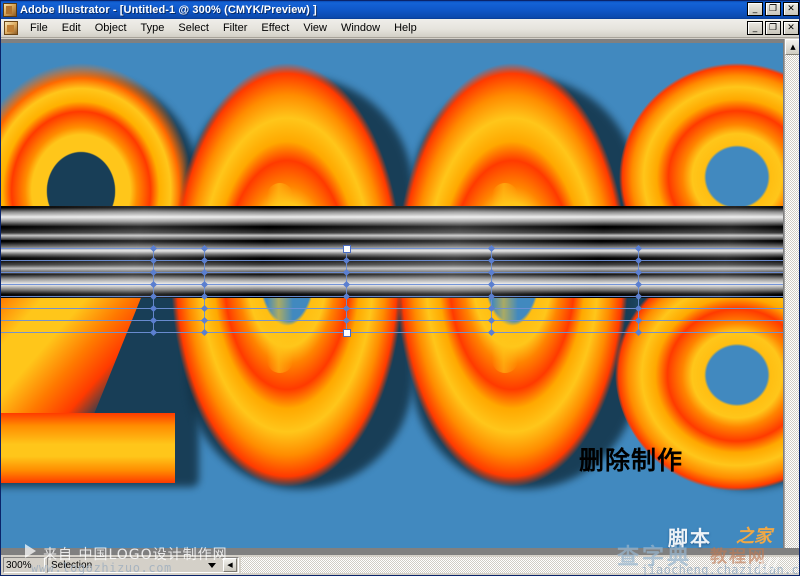 The width and height of the screenshot is (800, 576). I want to click on artboard-annotation: 删除制作, so click(631, 460).